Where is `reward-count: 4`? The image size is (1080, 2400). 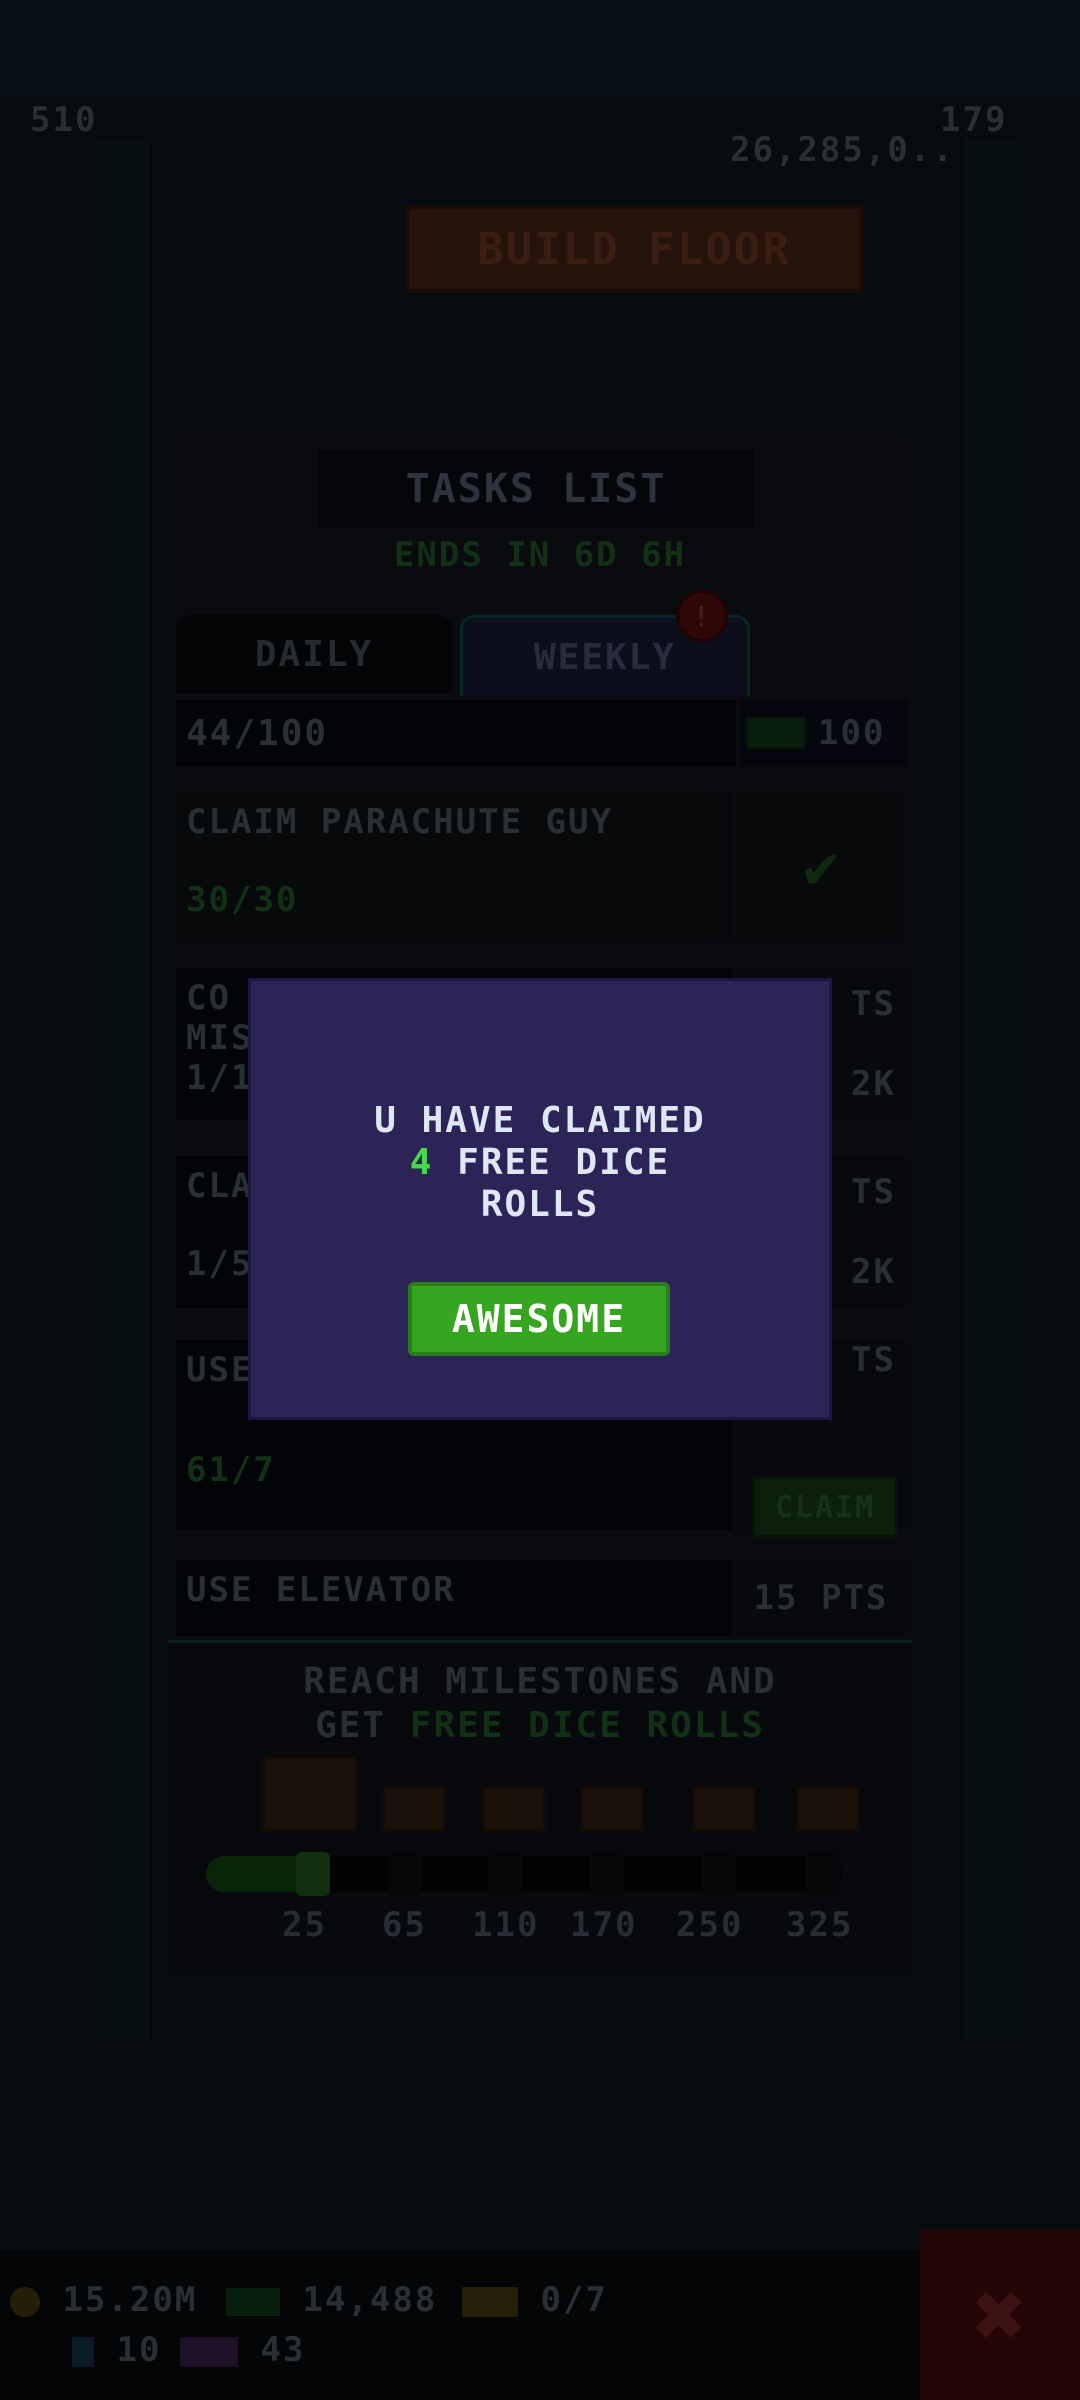
reward-count: 4 is located at coordinates (421, 1162).